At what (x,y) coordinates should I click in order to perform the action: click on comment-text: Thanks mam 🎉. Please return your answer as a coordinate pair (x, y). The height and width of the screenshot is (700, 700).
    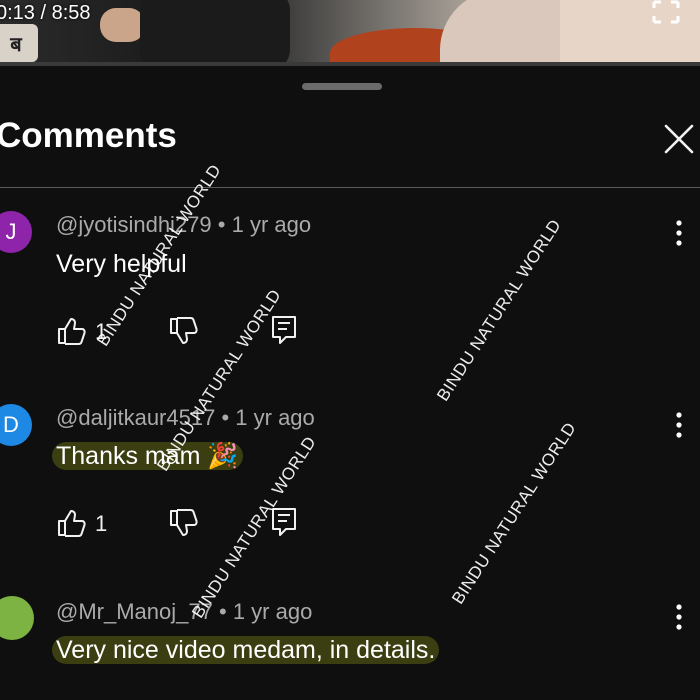
    Looking at the image, I should click on (147, 456).